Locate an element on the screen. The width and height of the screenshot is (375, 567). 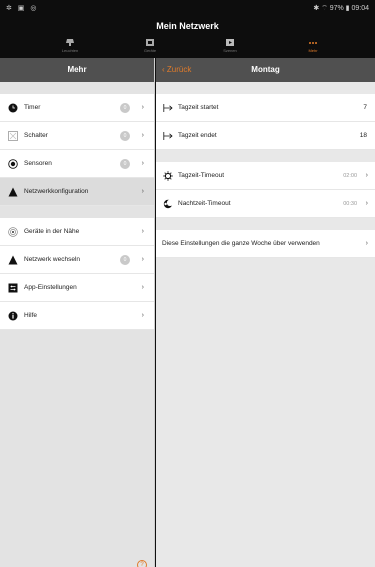
detail-header: ‹ Zurück Montag is located at coordinates (265, 70).